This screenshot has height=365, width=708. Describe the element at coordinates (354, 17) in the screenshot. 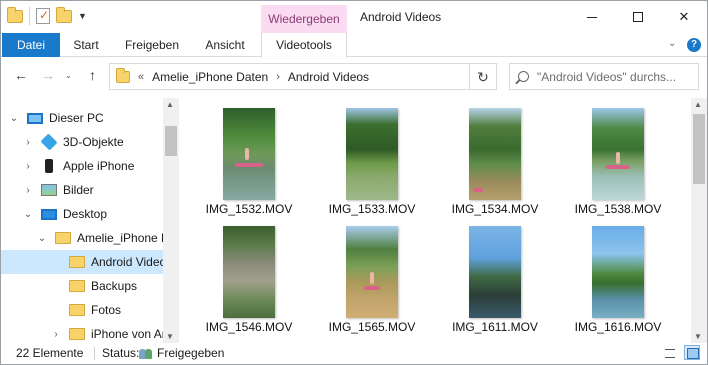

I see `title-bar: ▼ Wiedergeben Android Videos ✕` at that location.